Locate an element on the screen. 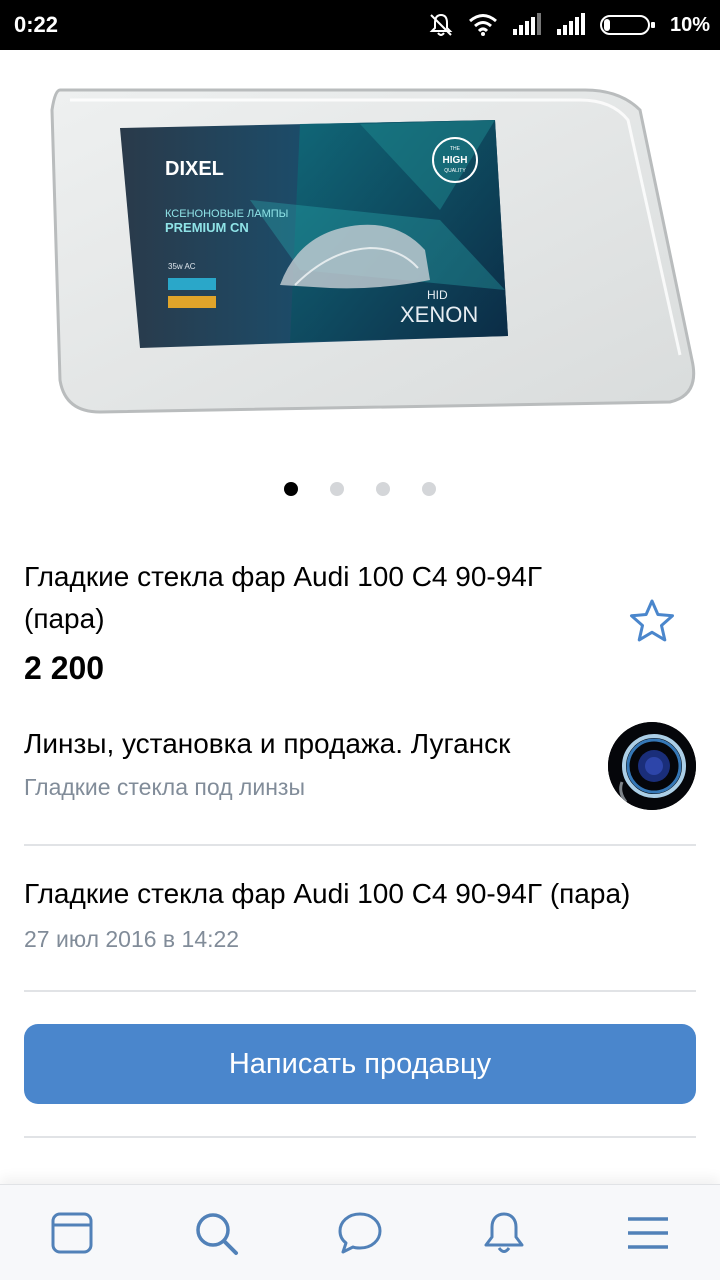 Image resolution: width=720 pixels, height=1280 pixels. search-icon is located at coordinates (216, 1233).